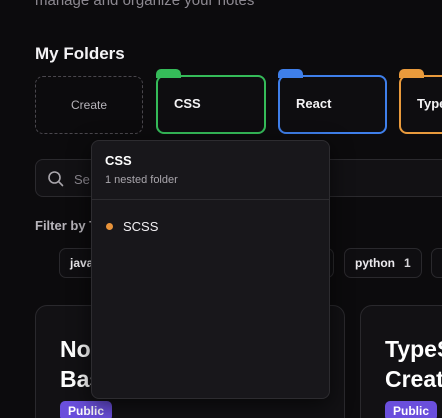  What do you see at coordinates (375, 263) in the screenshot?
I see `tag-label: python` at bounding box center [375, 263].